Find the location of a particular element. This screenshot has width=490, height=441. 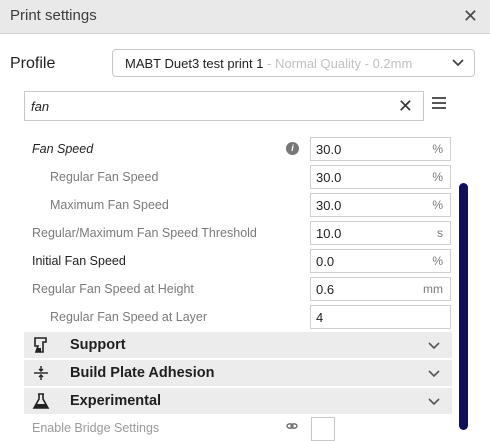

category-label: Experimental is located at coordinates (116, 401).